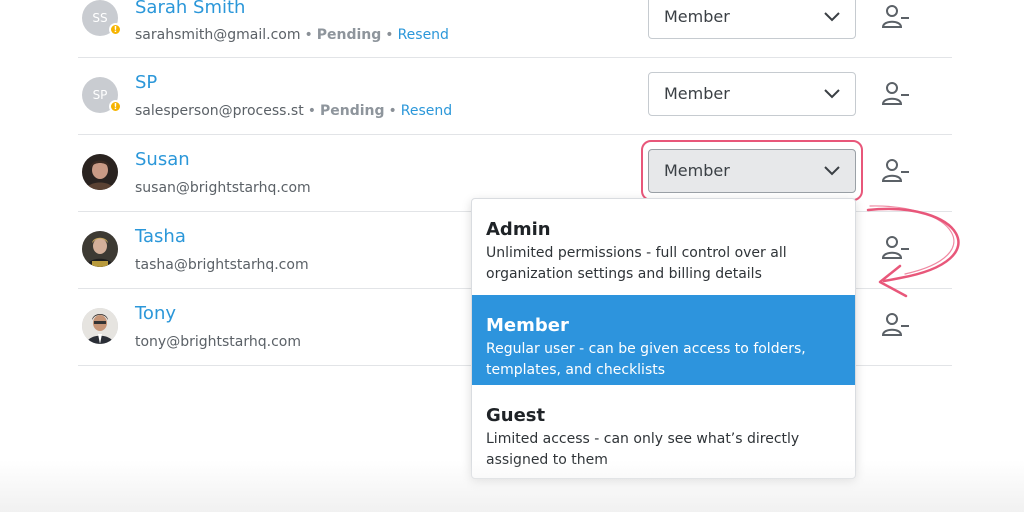 The width and height of the screenshot is (1024, 512). What do you see at coordinates (512, 486) in the screenshot?
I see `bottom-fade` at bounding box center [512, 486].